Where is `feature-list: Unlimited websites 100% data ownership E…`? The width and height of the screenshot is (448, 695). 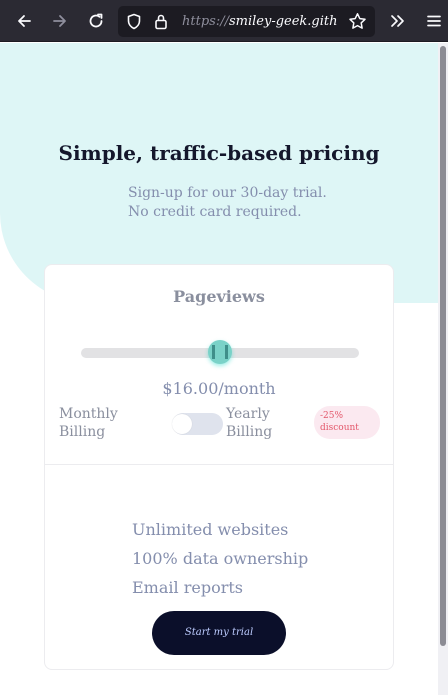 feature-list: Unlimited websites 100% data ownership E… is located at coordinates (220, 558).